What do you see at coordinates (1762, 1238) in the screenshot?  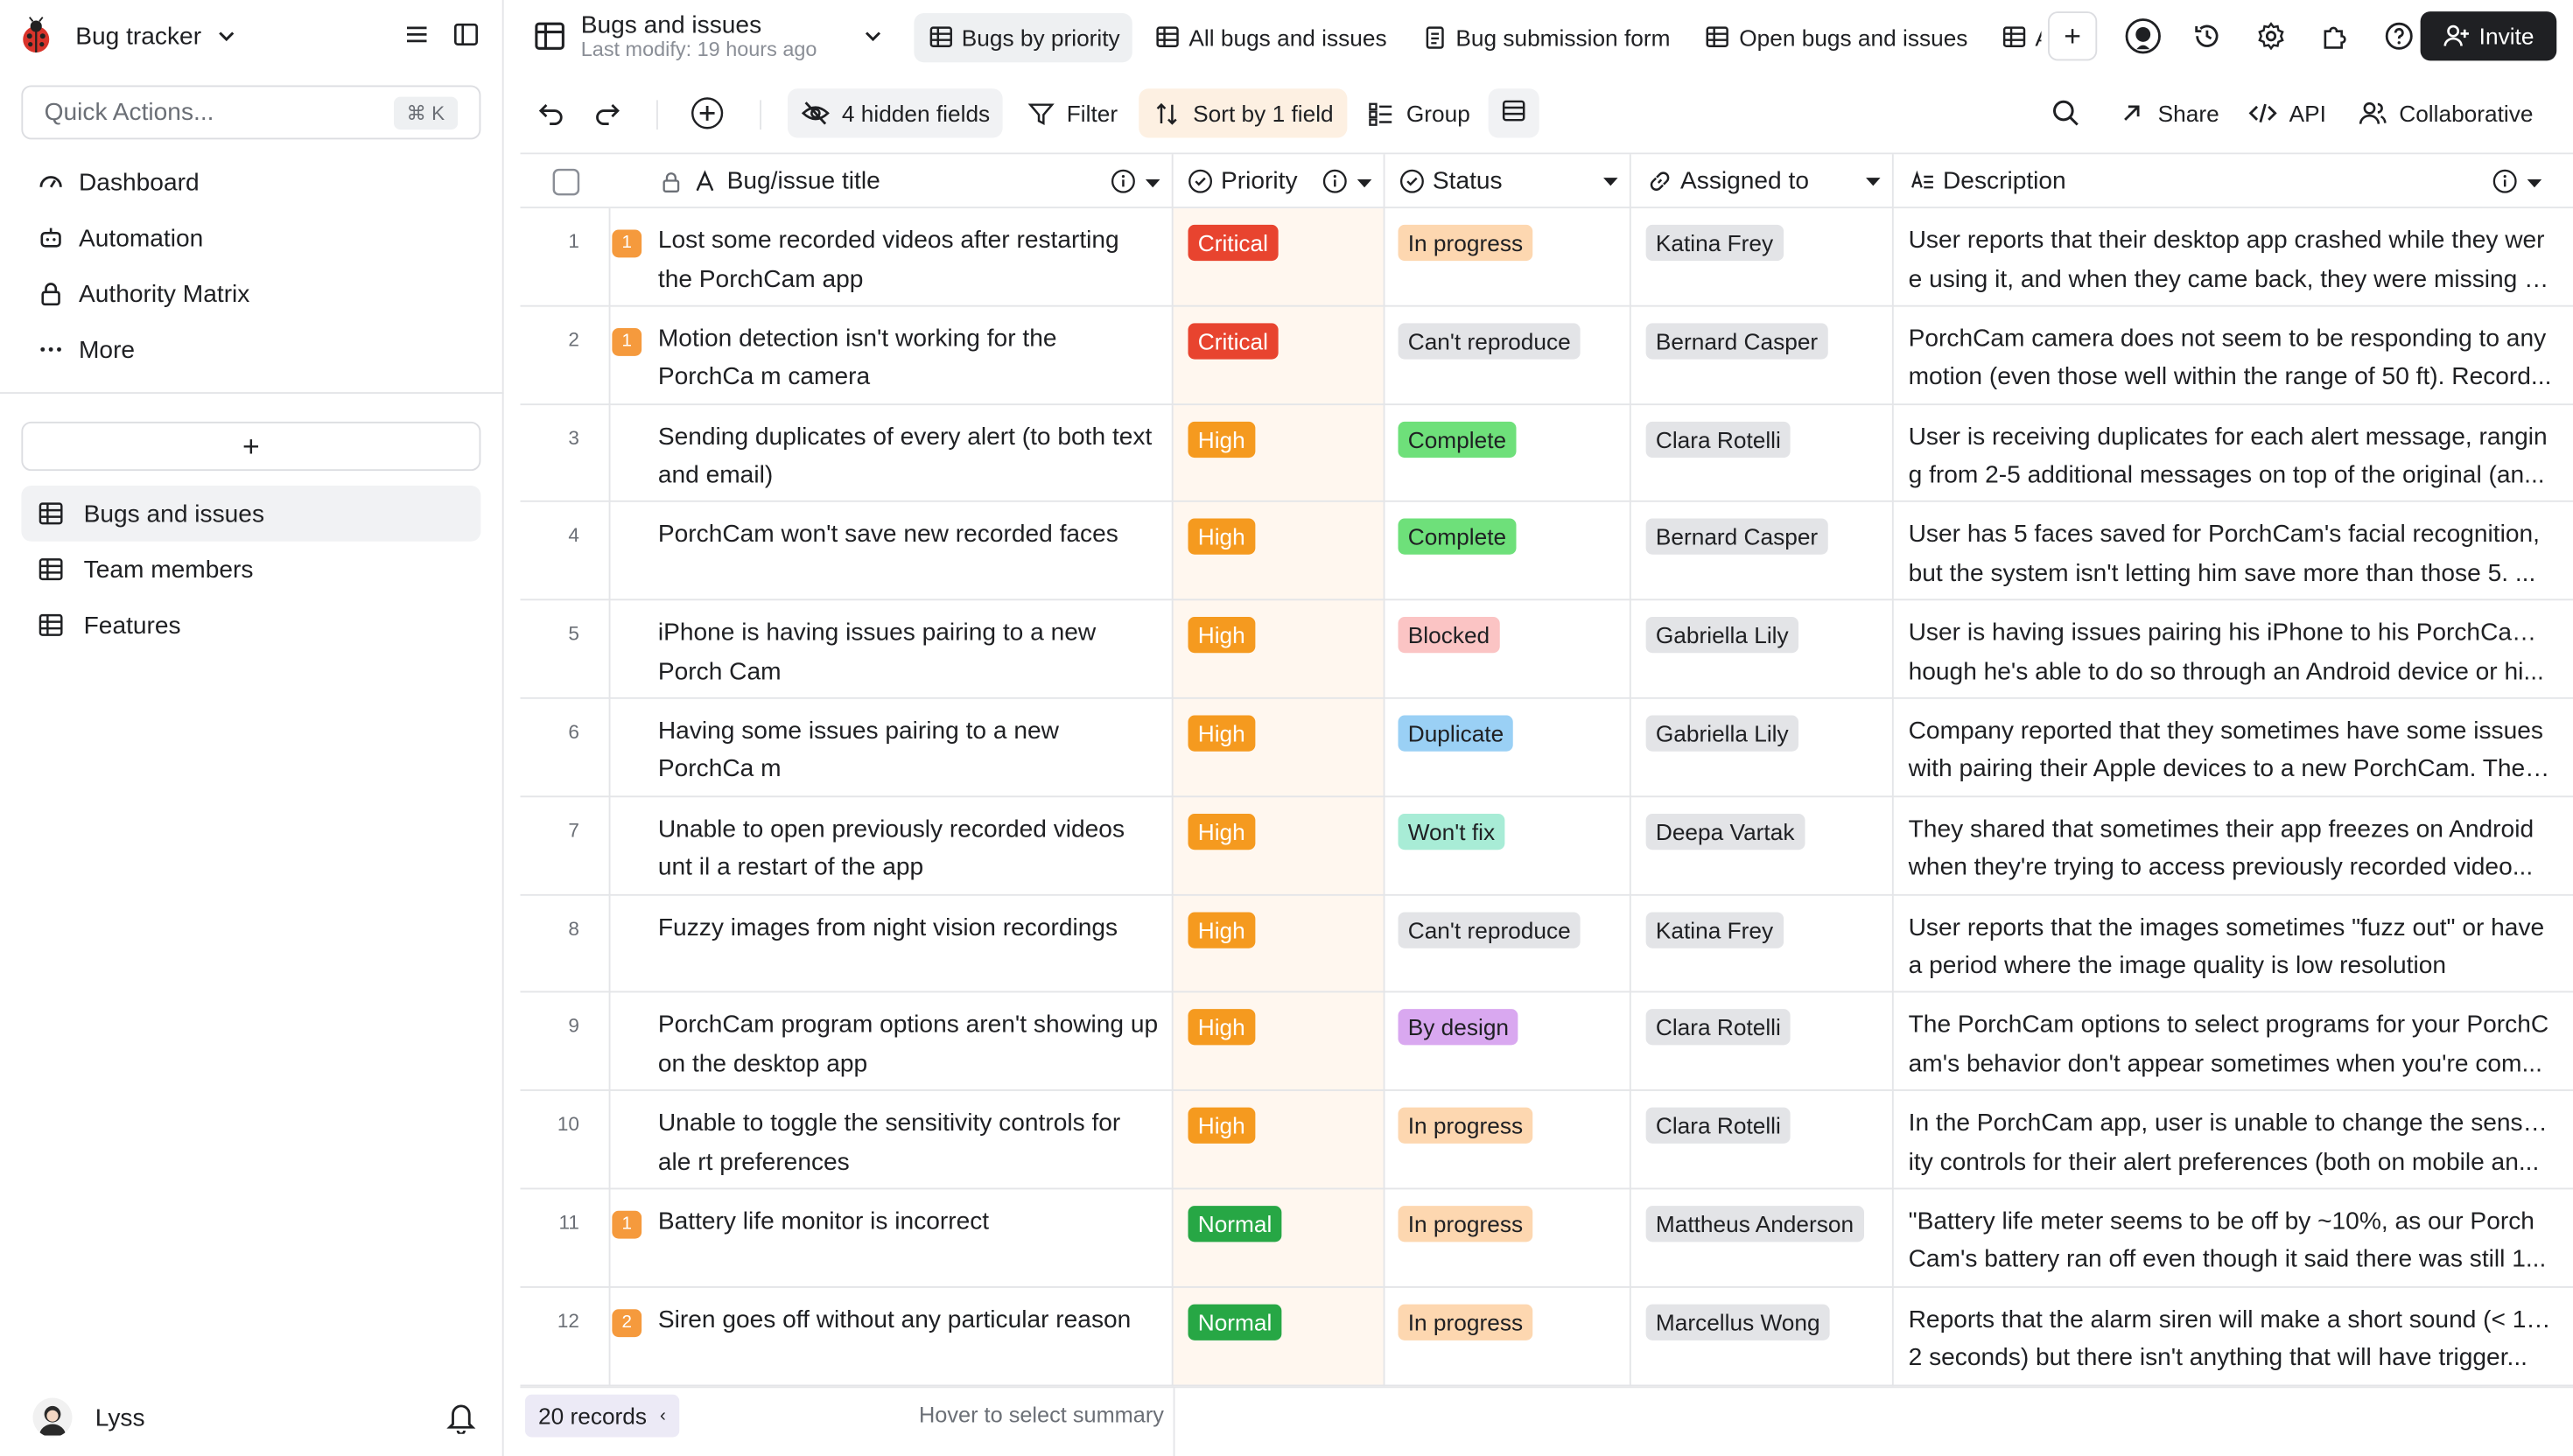 I see `cell-assigned: Mattheus Anderson` at bounding box center [1762, 1238].